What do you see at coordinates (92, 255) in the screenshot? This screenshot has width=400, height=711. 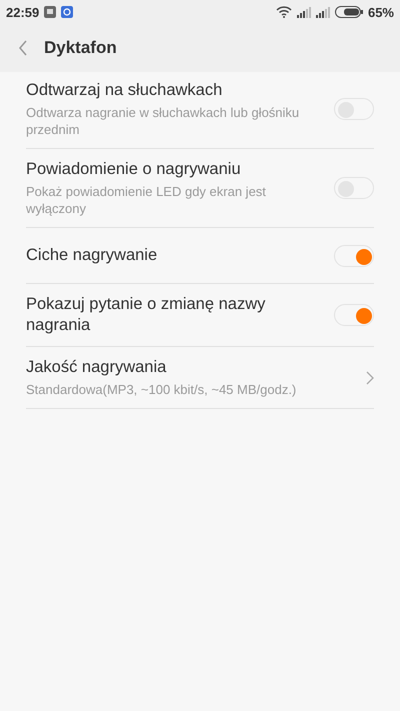 I see `setting-title: Ciche nagrywanie` at bounding box center [92, 255].